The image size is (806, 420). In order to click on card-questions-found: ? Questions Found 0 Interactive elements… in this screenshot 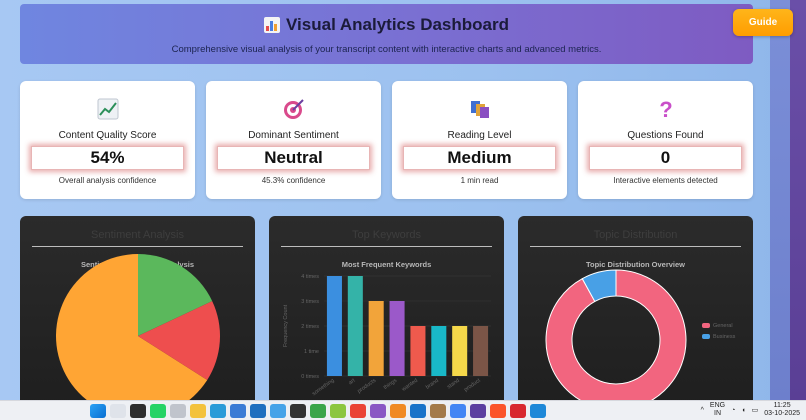, I will do `click(665, 140)`.